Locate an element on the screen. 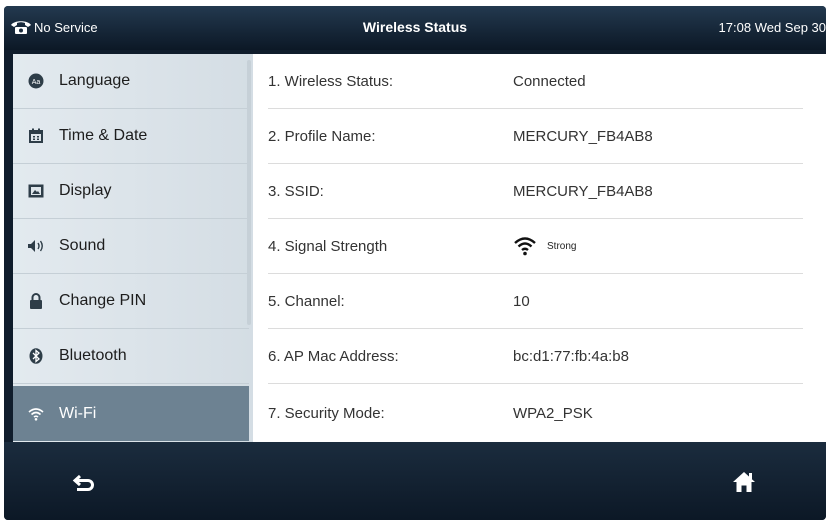 The image size is (830, 525). sidebar-item-wifi: Wi-Fi is located at coordinates (131, 413).